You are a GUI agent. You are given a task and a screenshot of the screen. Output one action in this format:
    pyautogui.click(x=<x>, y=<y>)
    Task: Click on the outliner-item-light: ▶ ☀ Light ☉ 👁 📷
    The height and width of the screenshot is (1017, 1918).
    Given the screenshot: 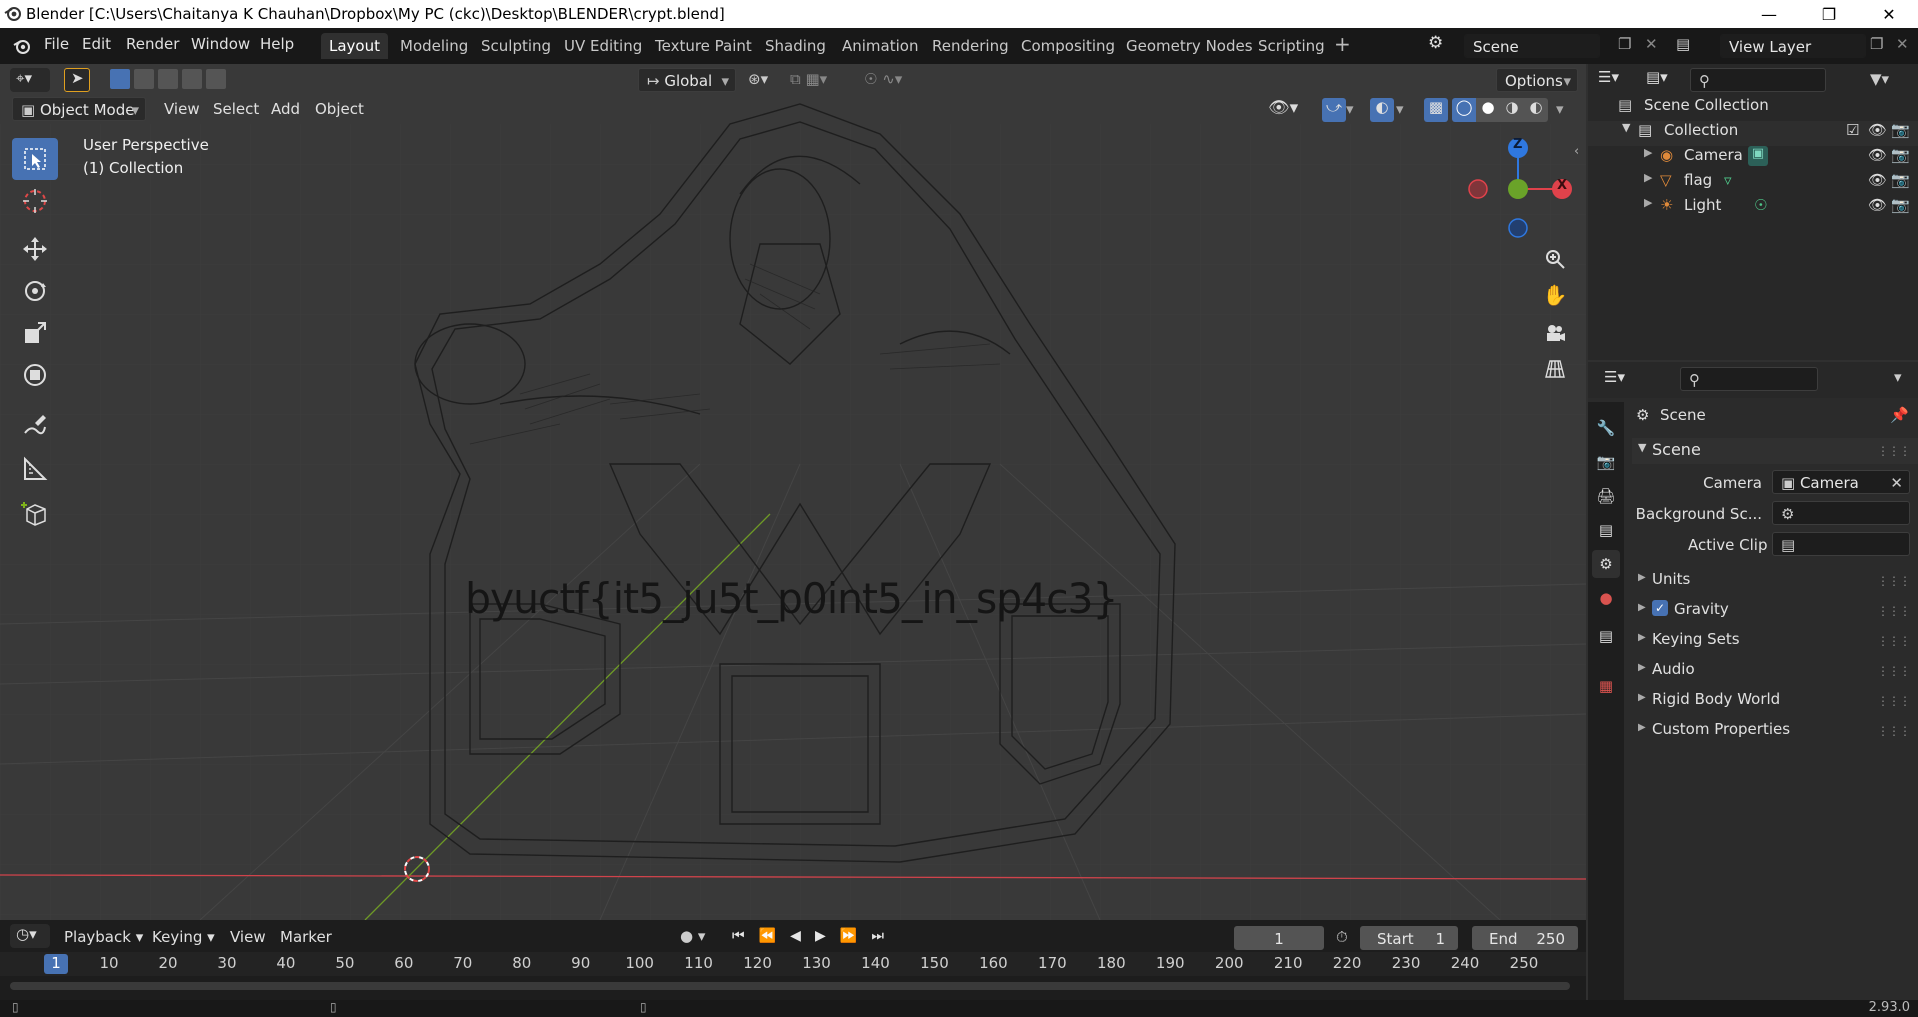 What is the action you would take?
    pyautogui.click(x=1753, y=208)
    